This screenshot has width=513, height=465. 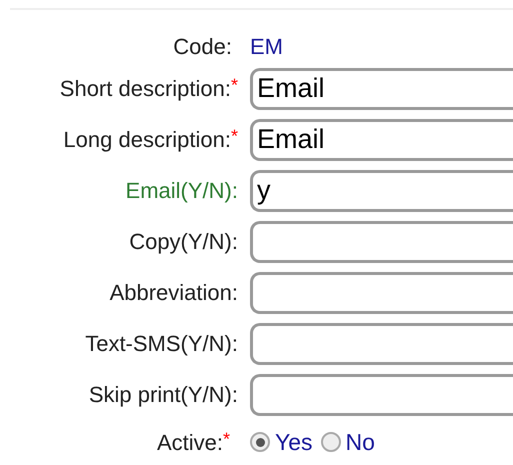 I want to click on radio-option: Yes, so click(x=281, y=442).